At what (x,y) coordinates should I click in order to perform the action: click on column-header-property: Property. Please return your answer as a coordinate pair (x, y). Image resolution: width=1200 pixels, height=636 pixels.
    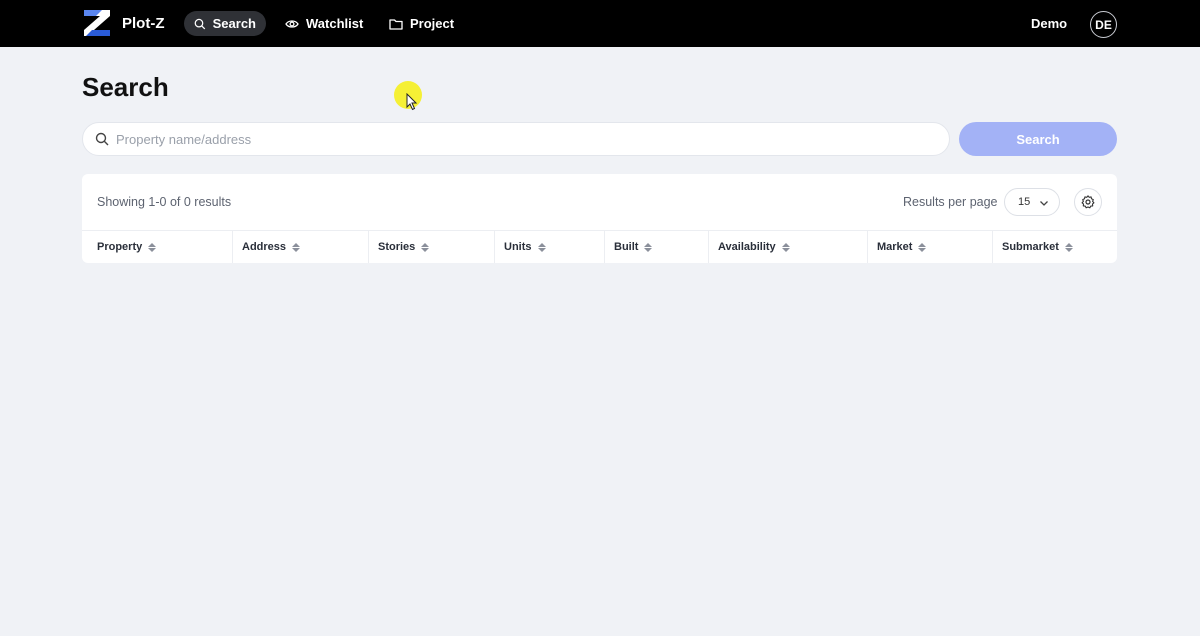
    Looking at the image, I should click on (157, 247).